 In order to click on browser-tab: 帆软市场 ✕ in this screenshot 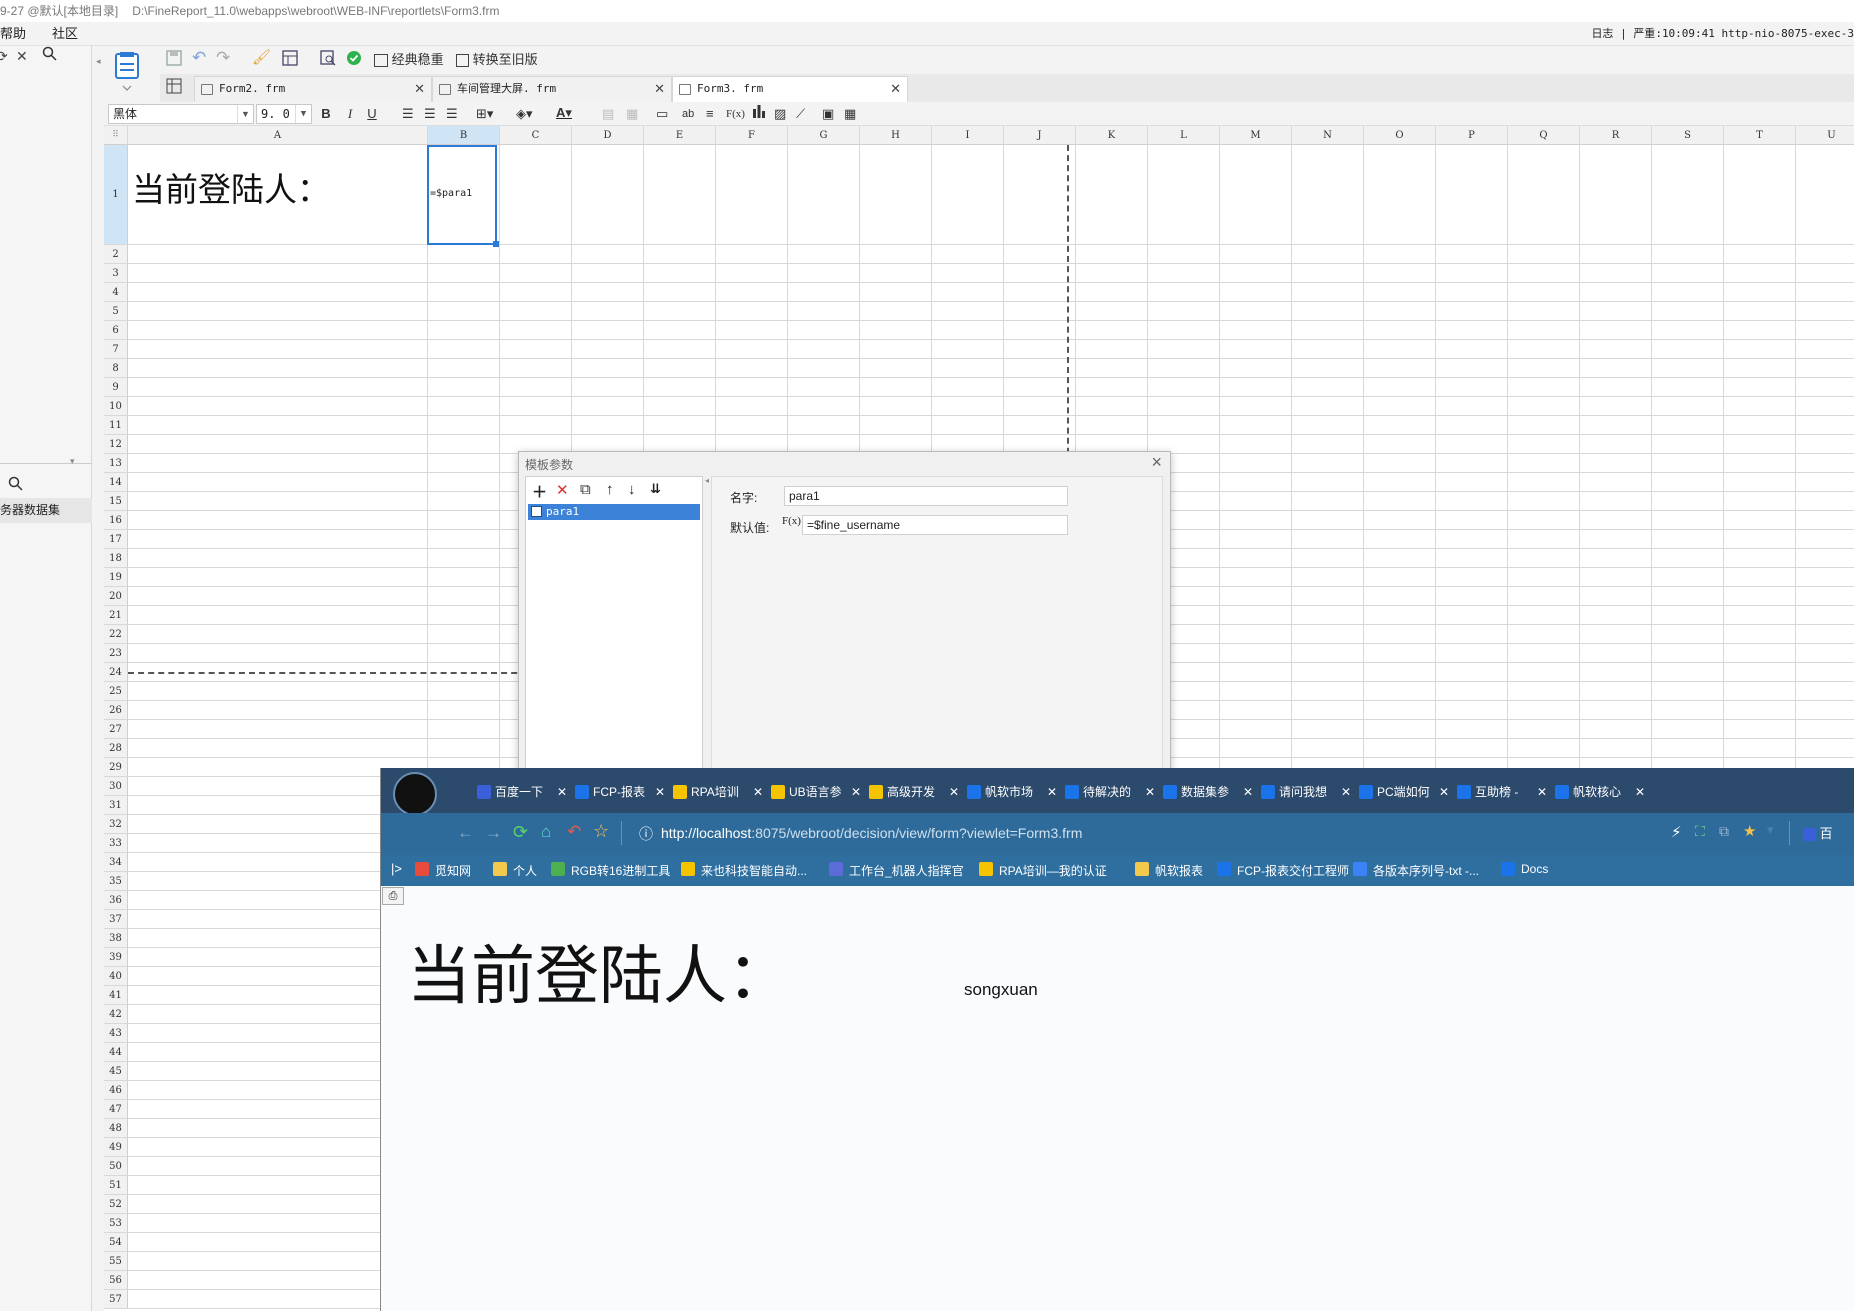, I will do `click(1011, 792)`.